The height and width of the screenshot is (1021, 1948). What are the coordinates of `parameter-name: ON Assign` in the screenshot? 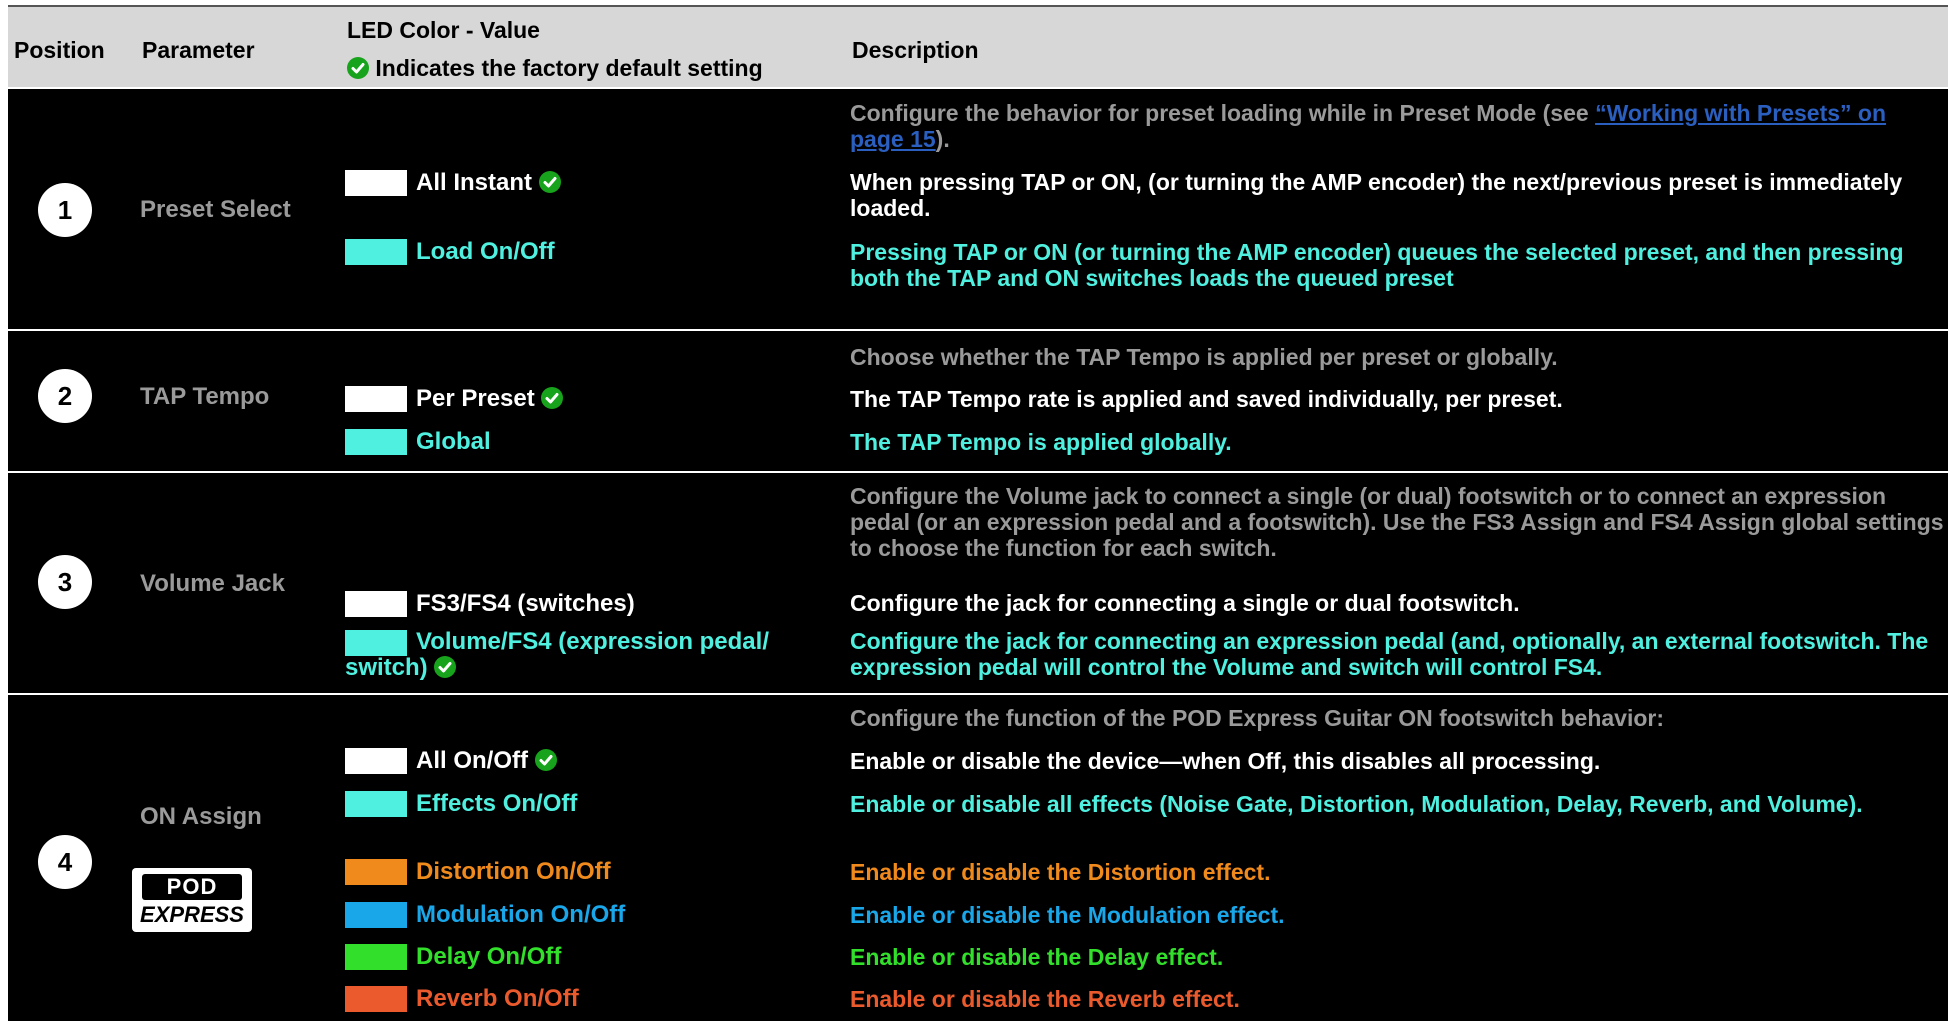 It's located at (201, 816).